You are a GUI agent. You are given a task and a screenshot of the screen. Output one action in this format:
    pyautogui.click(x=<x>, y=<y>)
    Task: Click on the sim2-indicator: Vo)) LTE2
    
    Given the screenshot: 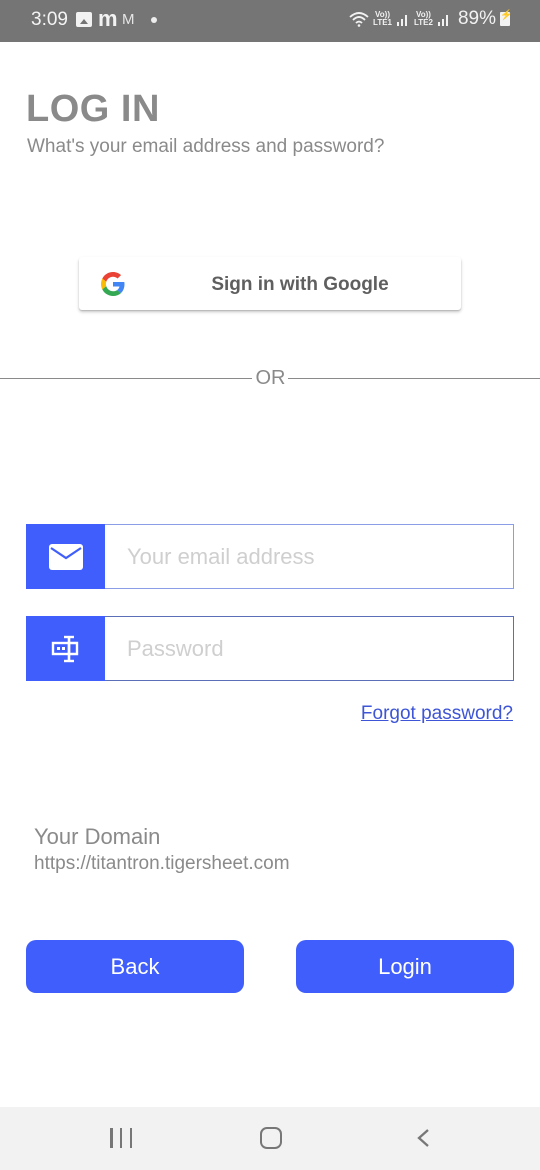 What is the action you would take?
    pyautogui.click(x=423, y=18)
    